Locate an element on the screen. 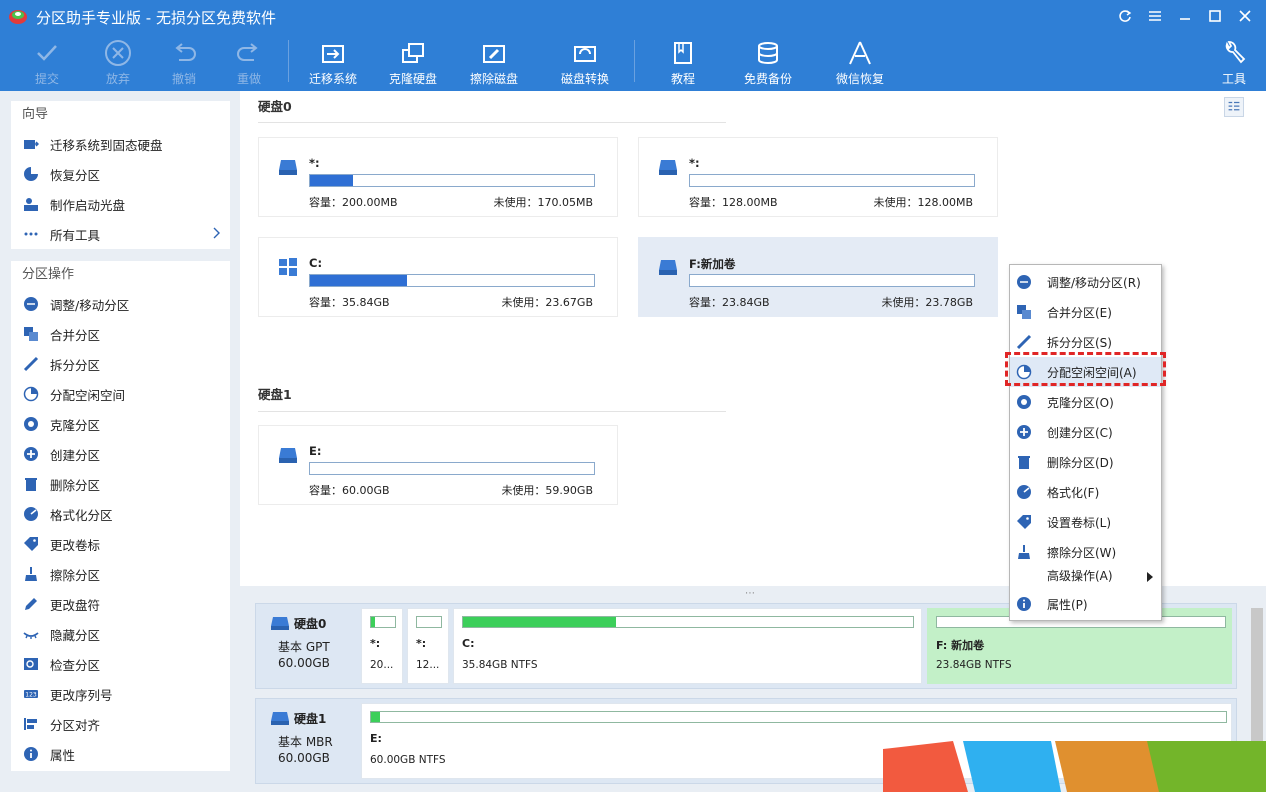 This screenshot has width=1266, height=792. sidebar-item-merge: 合并分区 is located at coordinates (120, 334).